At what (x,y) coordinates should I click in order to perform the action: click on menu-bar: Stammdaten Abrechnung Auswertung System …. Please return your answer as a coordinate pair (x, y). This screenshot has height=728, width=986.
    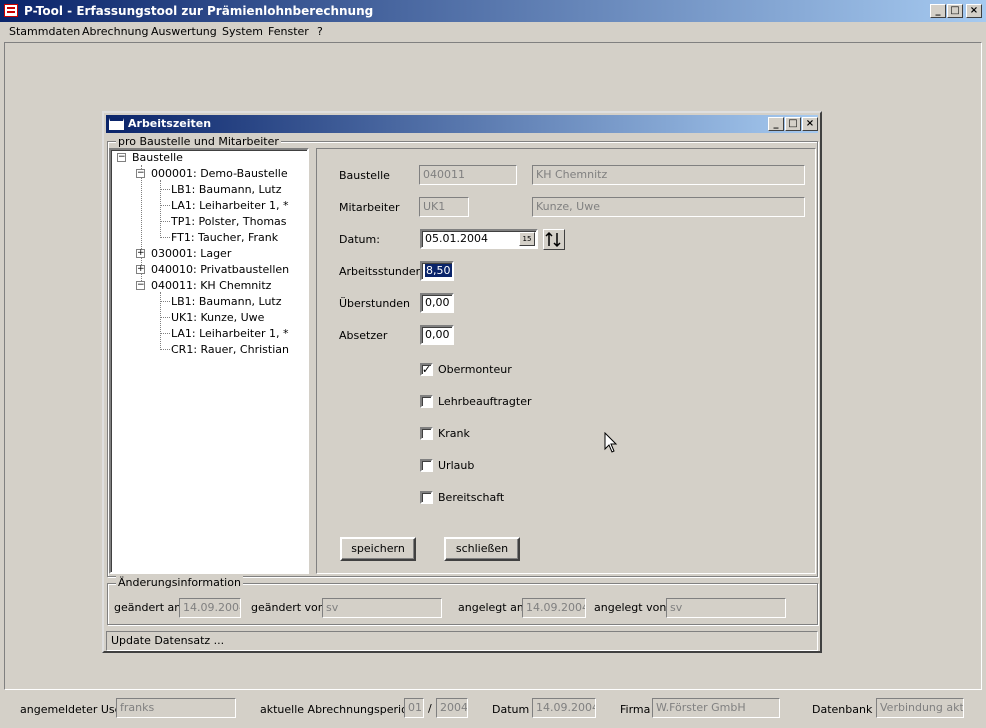
    Looking at the image, I should click on (493, 32).